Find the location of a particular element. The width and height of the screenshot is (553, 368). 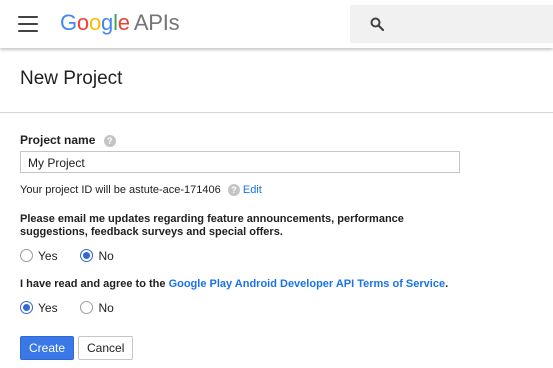

email-radio-group: Yes No is located at coordinates (67, 256).